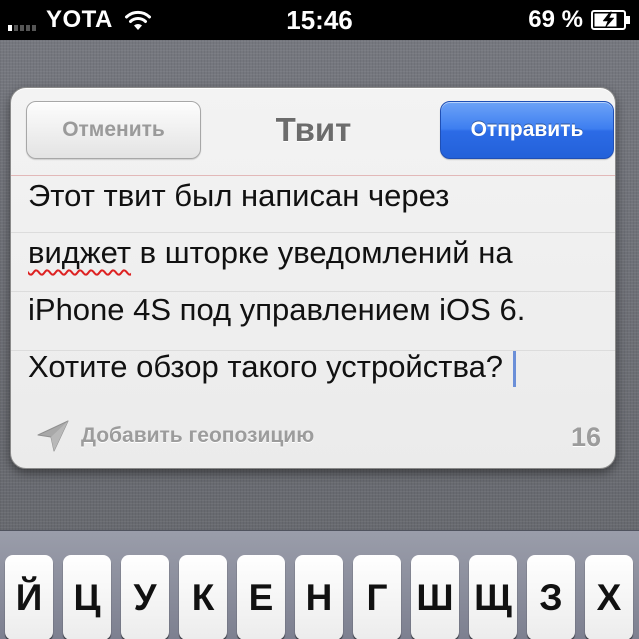 The image size is (639, 639). I want to click on location-arrow-icon, so click(53, 436).